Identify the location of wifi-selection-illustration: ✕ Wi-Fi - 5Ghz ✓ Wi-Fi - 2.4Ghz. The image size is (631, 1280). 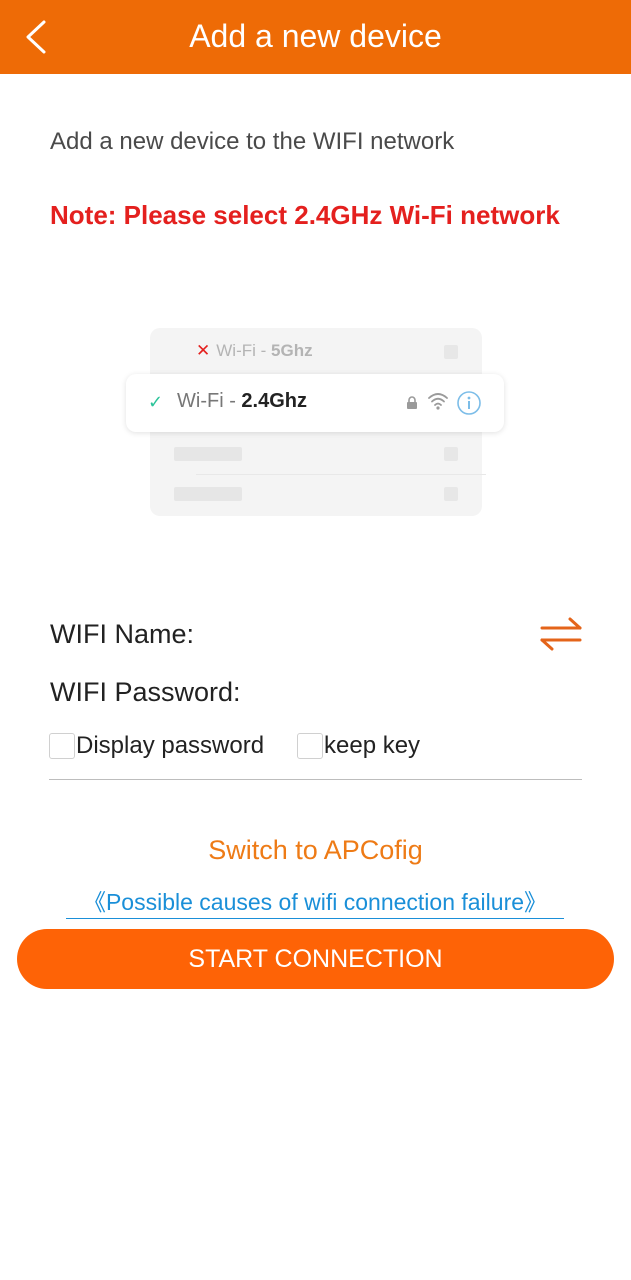
(316, 423).